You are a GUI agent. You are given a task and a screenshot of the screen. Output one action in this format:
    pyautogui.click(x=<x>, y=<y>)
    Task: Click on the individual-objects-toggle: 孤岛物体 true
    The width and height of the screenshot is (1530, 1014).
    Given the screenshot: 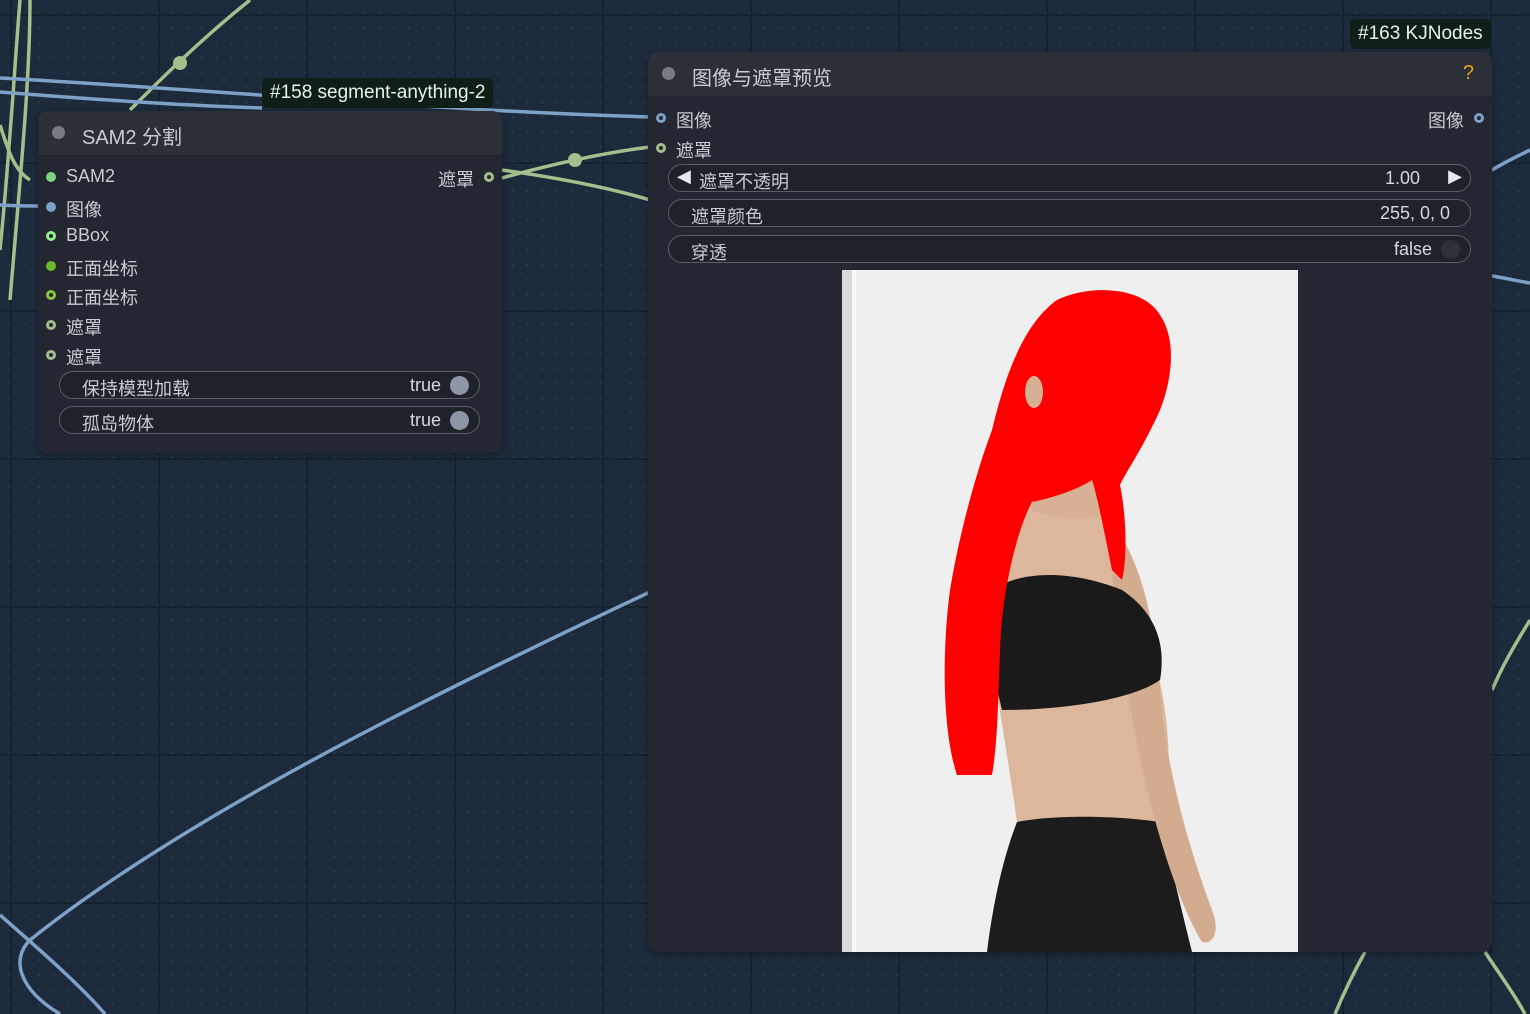 What is the action you would take?
    pyautogui.click(x=269, y=420)
    